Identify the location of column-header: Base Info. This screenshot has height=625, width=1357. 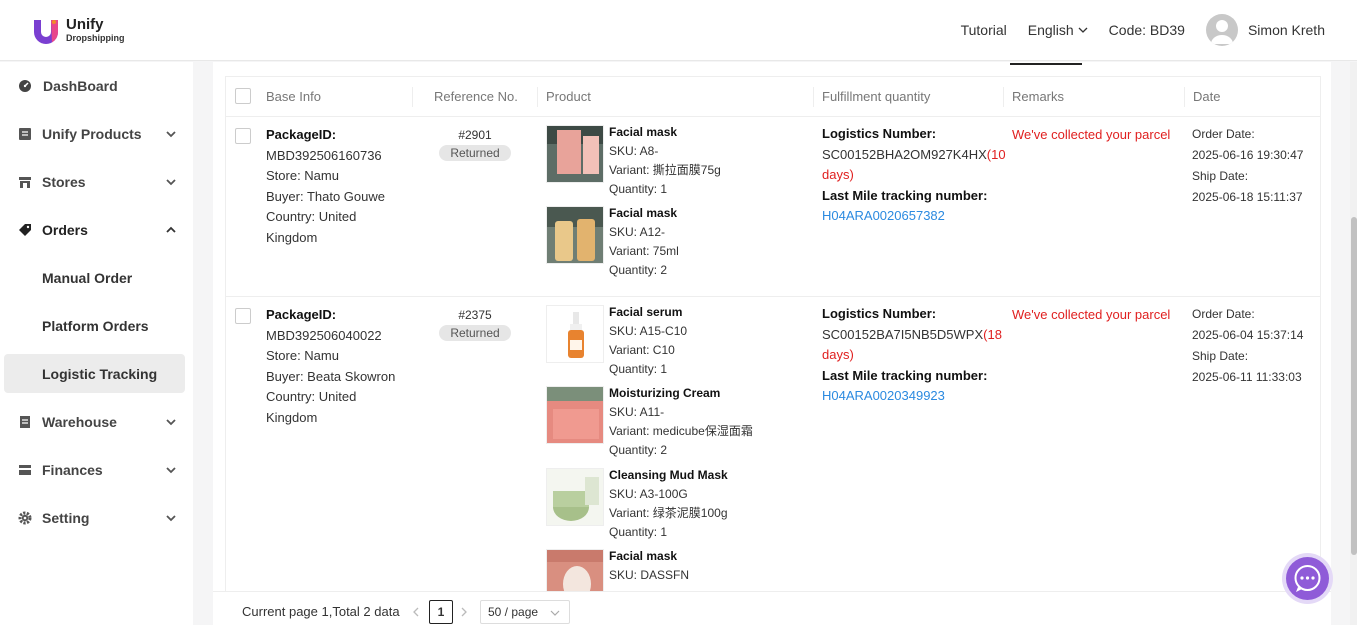
(293, 96).